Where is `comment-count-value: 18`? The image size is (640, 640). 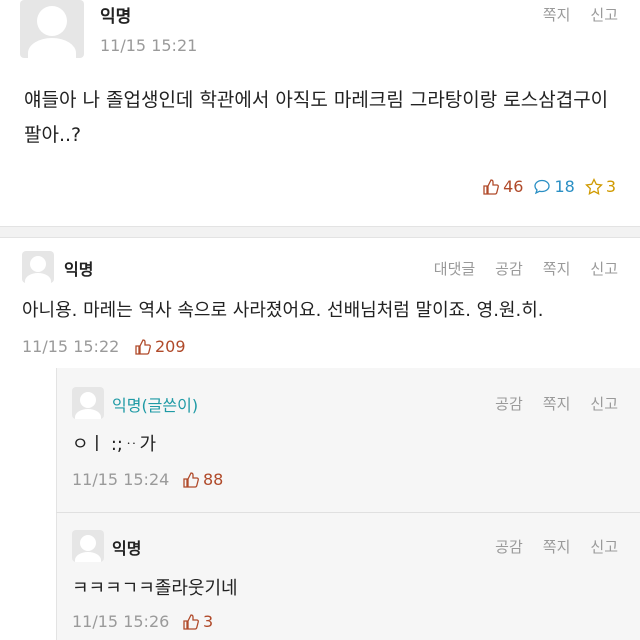 comment-count-value: 18 is located at coordinates (564, 186).